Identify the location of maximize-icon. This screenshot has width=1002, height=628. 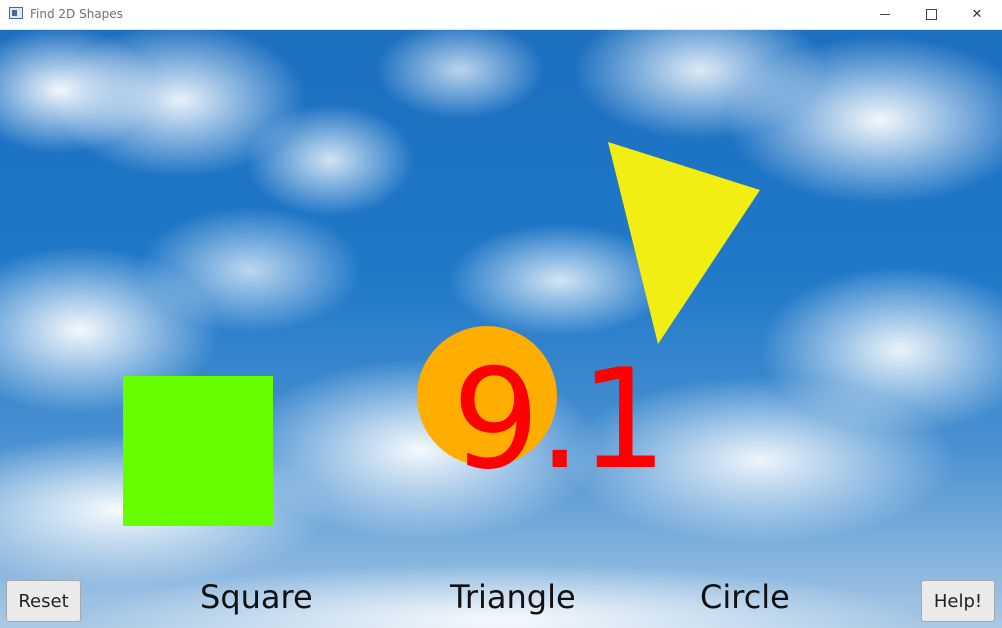
(931, 14).